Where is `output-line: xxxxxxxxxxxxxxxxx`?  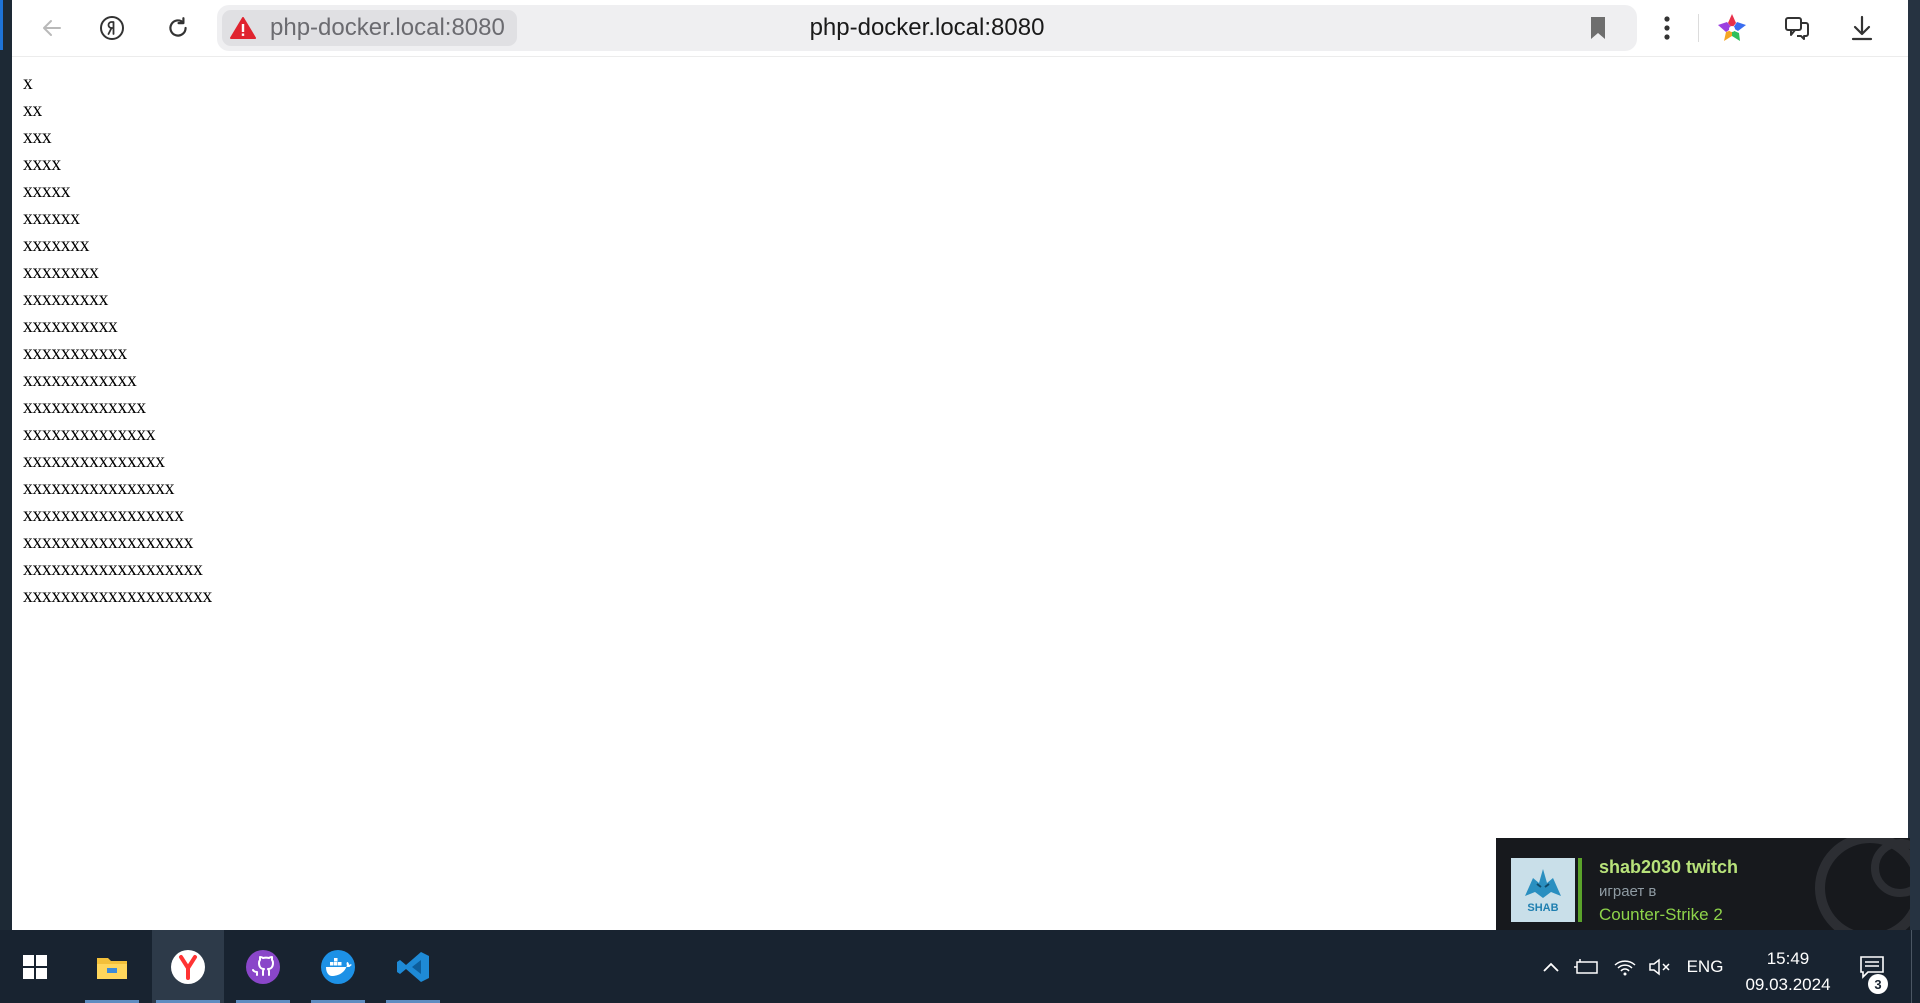
output-line: xxxxxxxxxxxxxxxxx is located at coordinates (103, 515).